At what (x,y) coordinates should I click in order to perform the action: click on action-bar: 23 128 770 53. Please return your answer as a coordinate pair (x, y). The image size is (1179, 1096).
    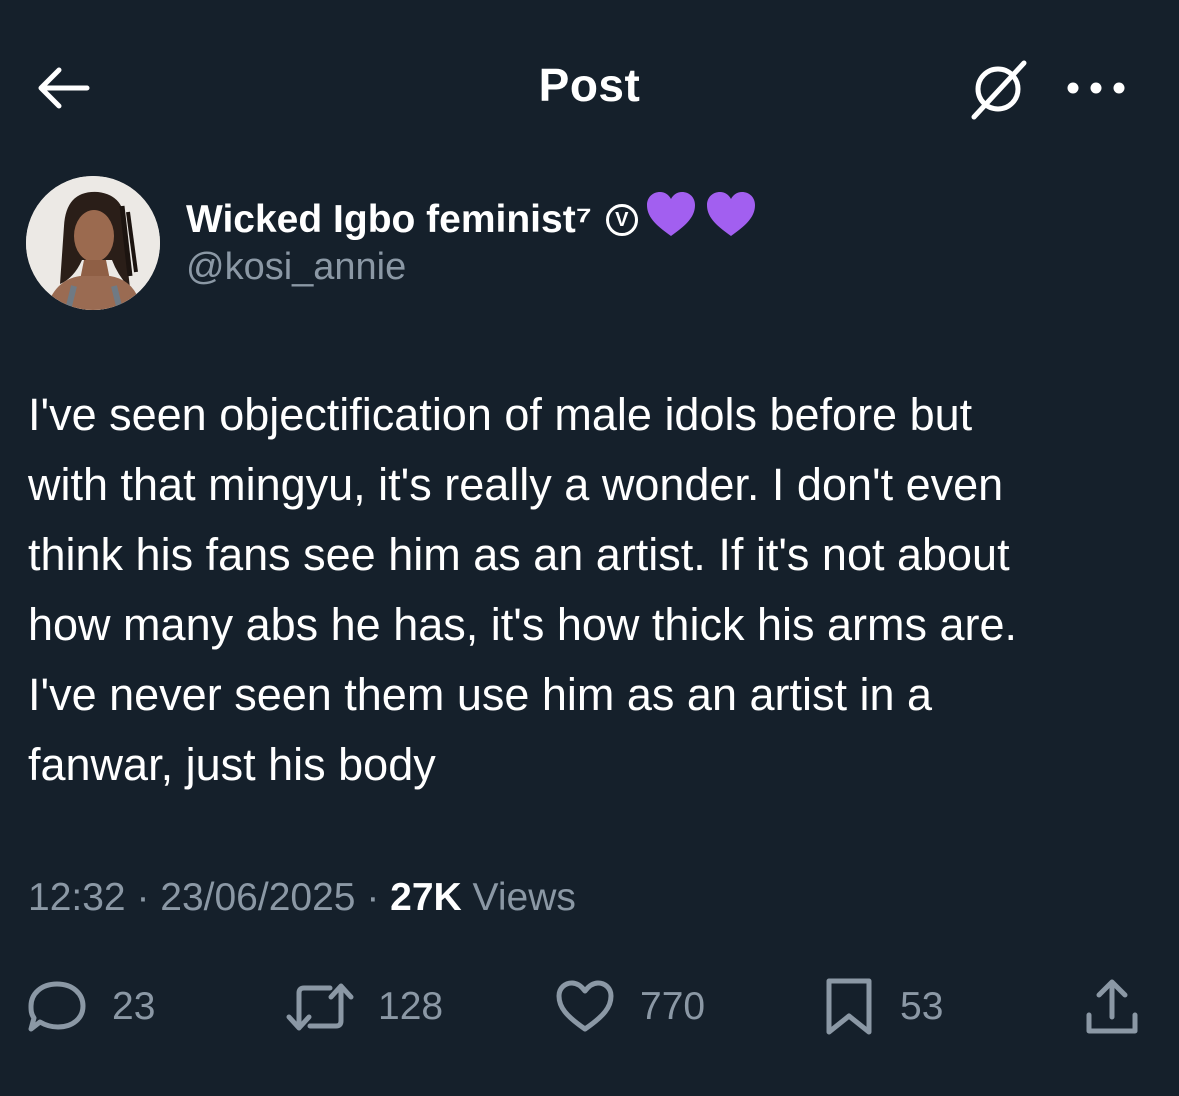
    Looking at the image, I should click on (589, 1007).